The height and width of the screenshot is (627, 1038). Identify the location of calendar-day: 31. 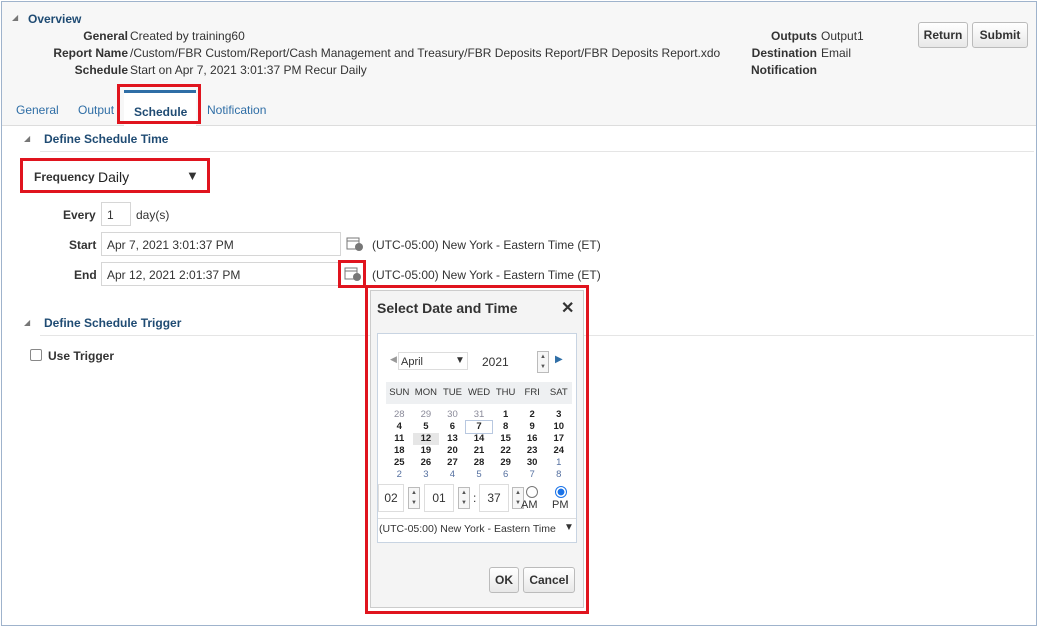
(479, 415).